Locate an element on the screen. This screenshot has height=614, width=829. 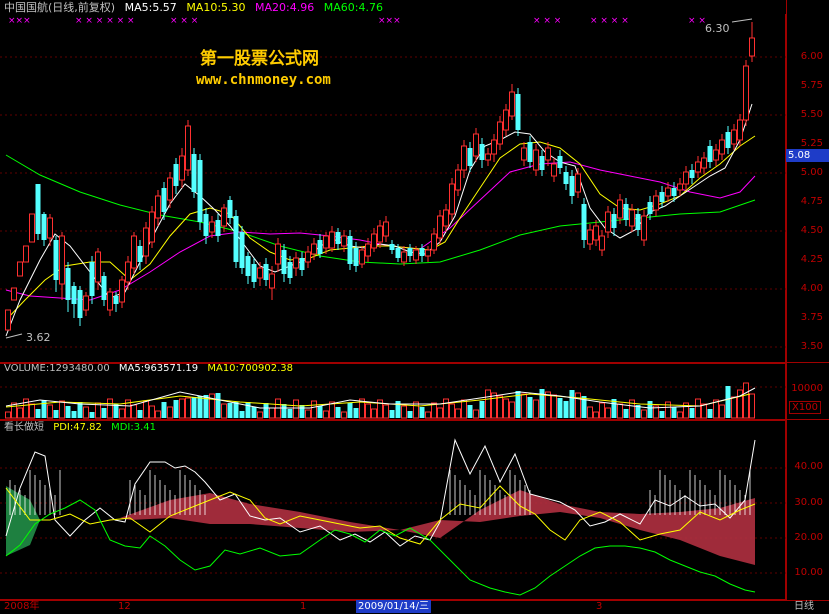
indicator-tick: 30.00 is located at coordinates (808, 502).